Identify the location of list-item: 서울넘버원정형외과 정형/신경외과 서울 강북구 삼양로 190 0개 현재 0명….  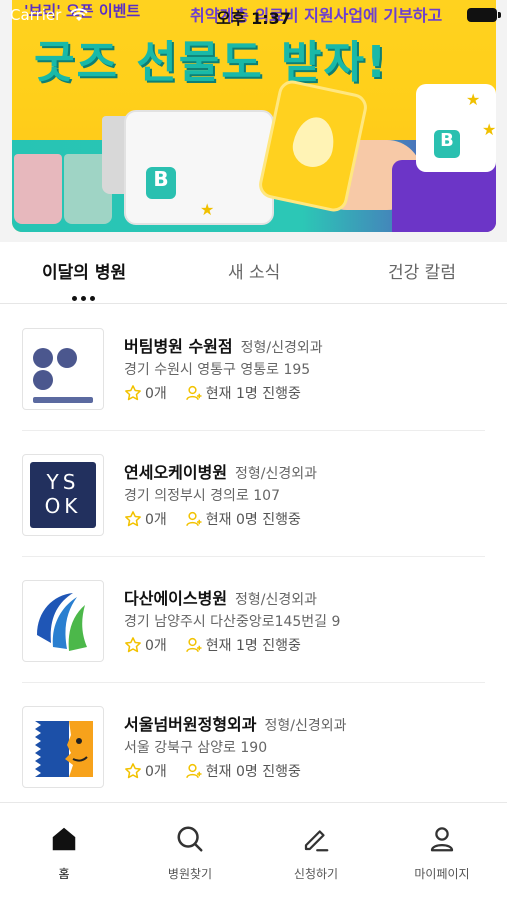
(253, 746).